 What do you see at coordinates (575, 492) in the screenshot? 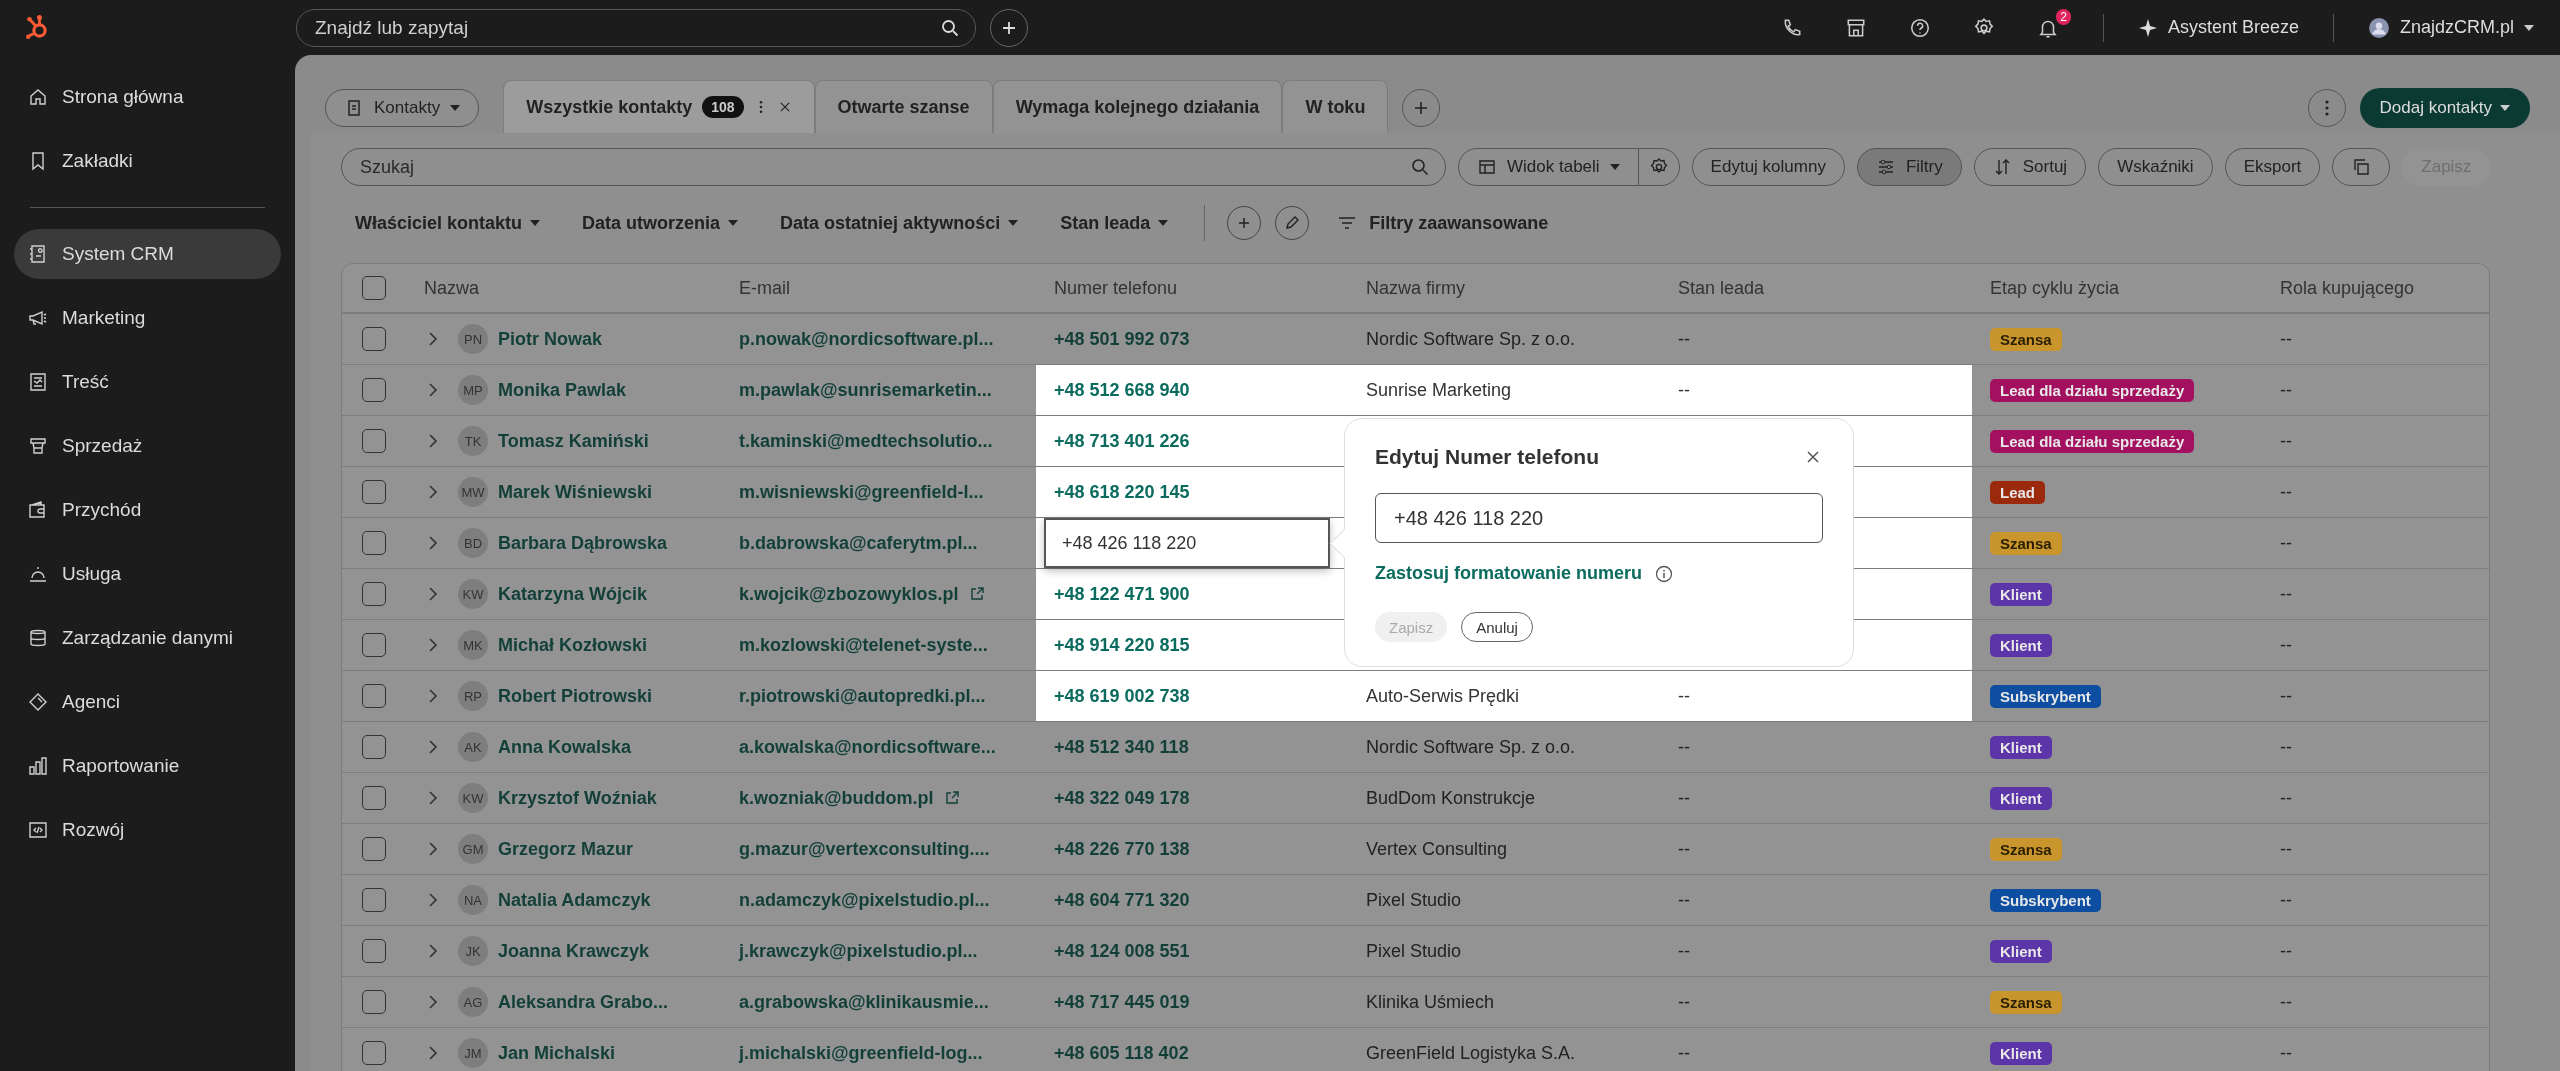
I see `contact-name: Marek Wiśniewski` at bounding box center [575, 492].